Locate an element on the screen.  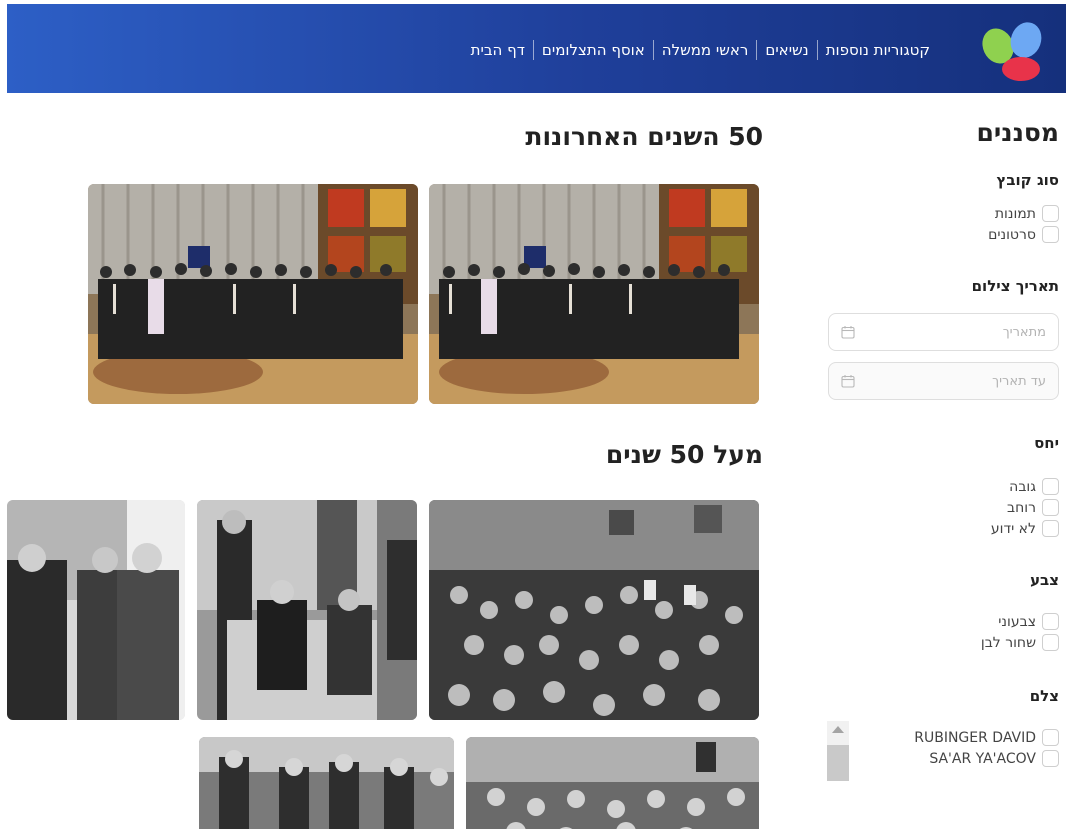
filter-date: תאריך צילום מתאריך עד תאריך is located at coordinates (943, 338).